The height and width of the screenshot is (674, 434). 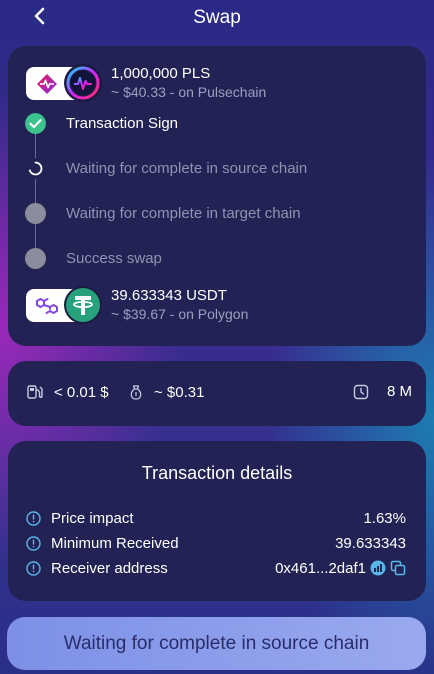 I want to click on minimum-received-row: Minimum Received 39.633343, so click(x=216, y=543).